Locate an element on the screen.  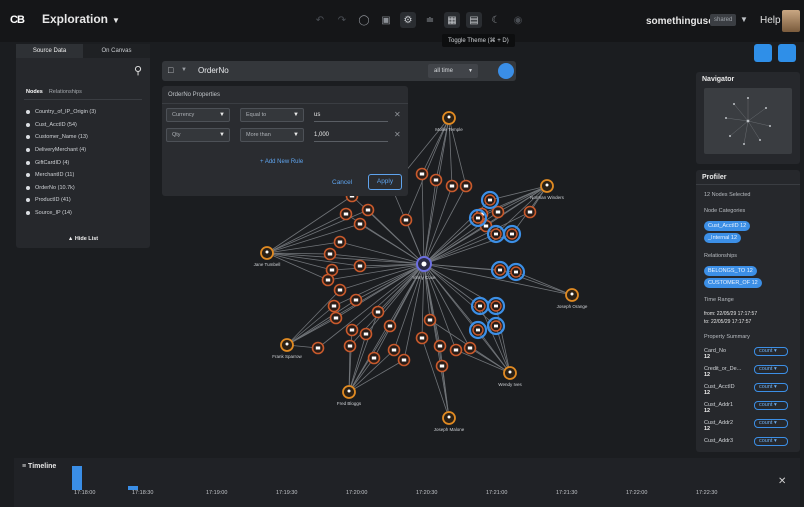
avatar is located at coordinates (791, 21).